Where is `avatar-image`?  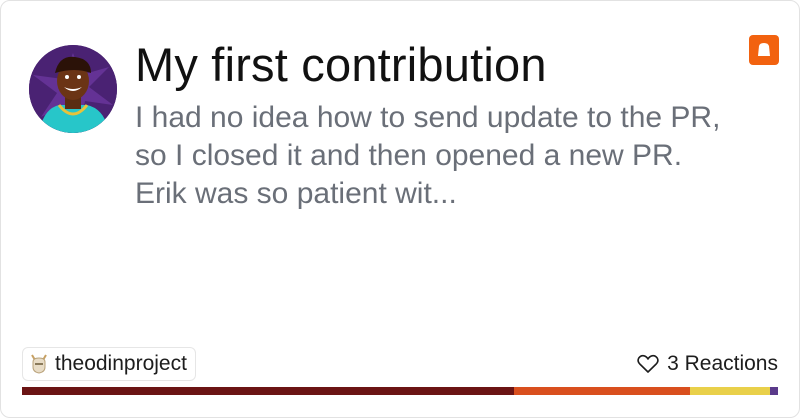
avatar-image is located at coordinates (73, 89).